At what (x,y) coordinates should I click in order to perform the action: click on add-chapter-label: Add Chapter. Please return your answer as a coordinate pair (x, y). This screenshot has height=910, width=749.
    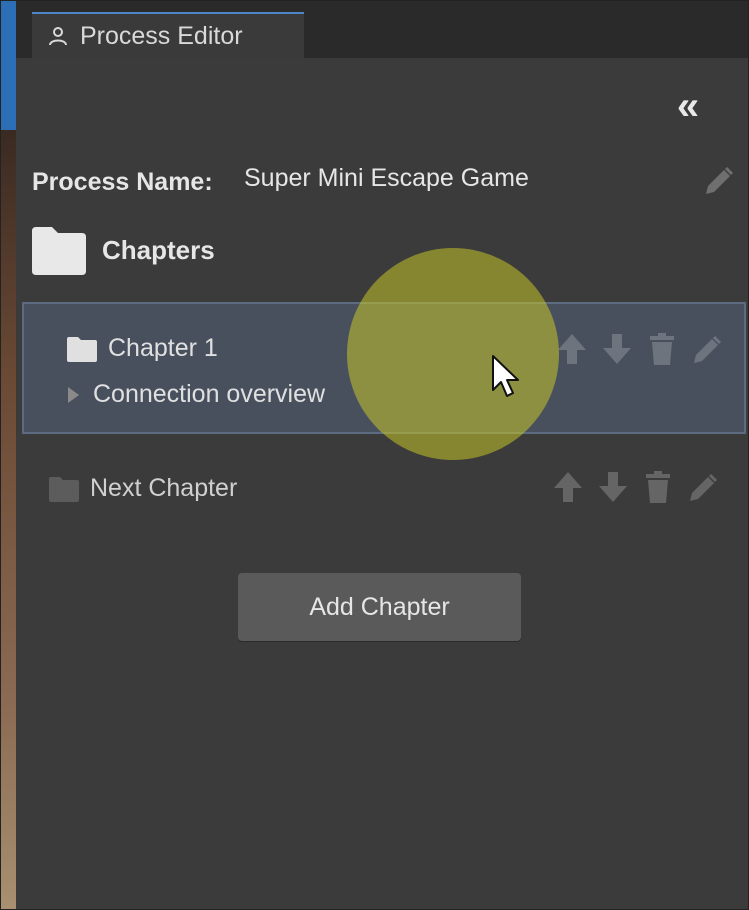
    Looking at the image, I should click on (379, 606).